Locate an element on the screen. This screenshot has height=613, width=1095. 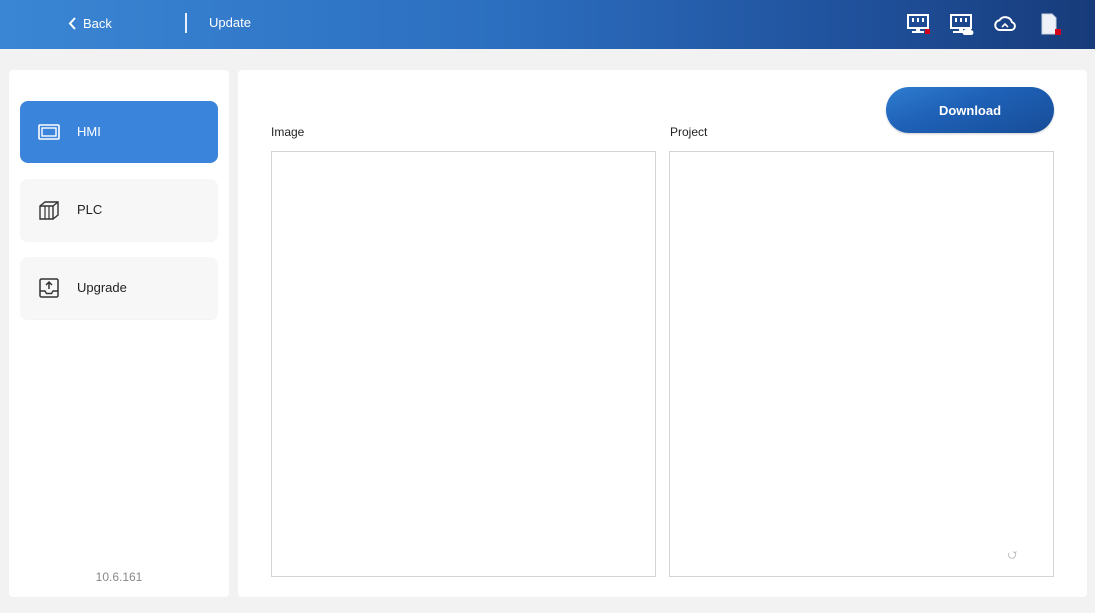
upload-tray-icon is located at coordinates (49, 288).